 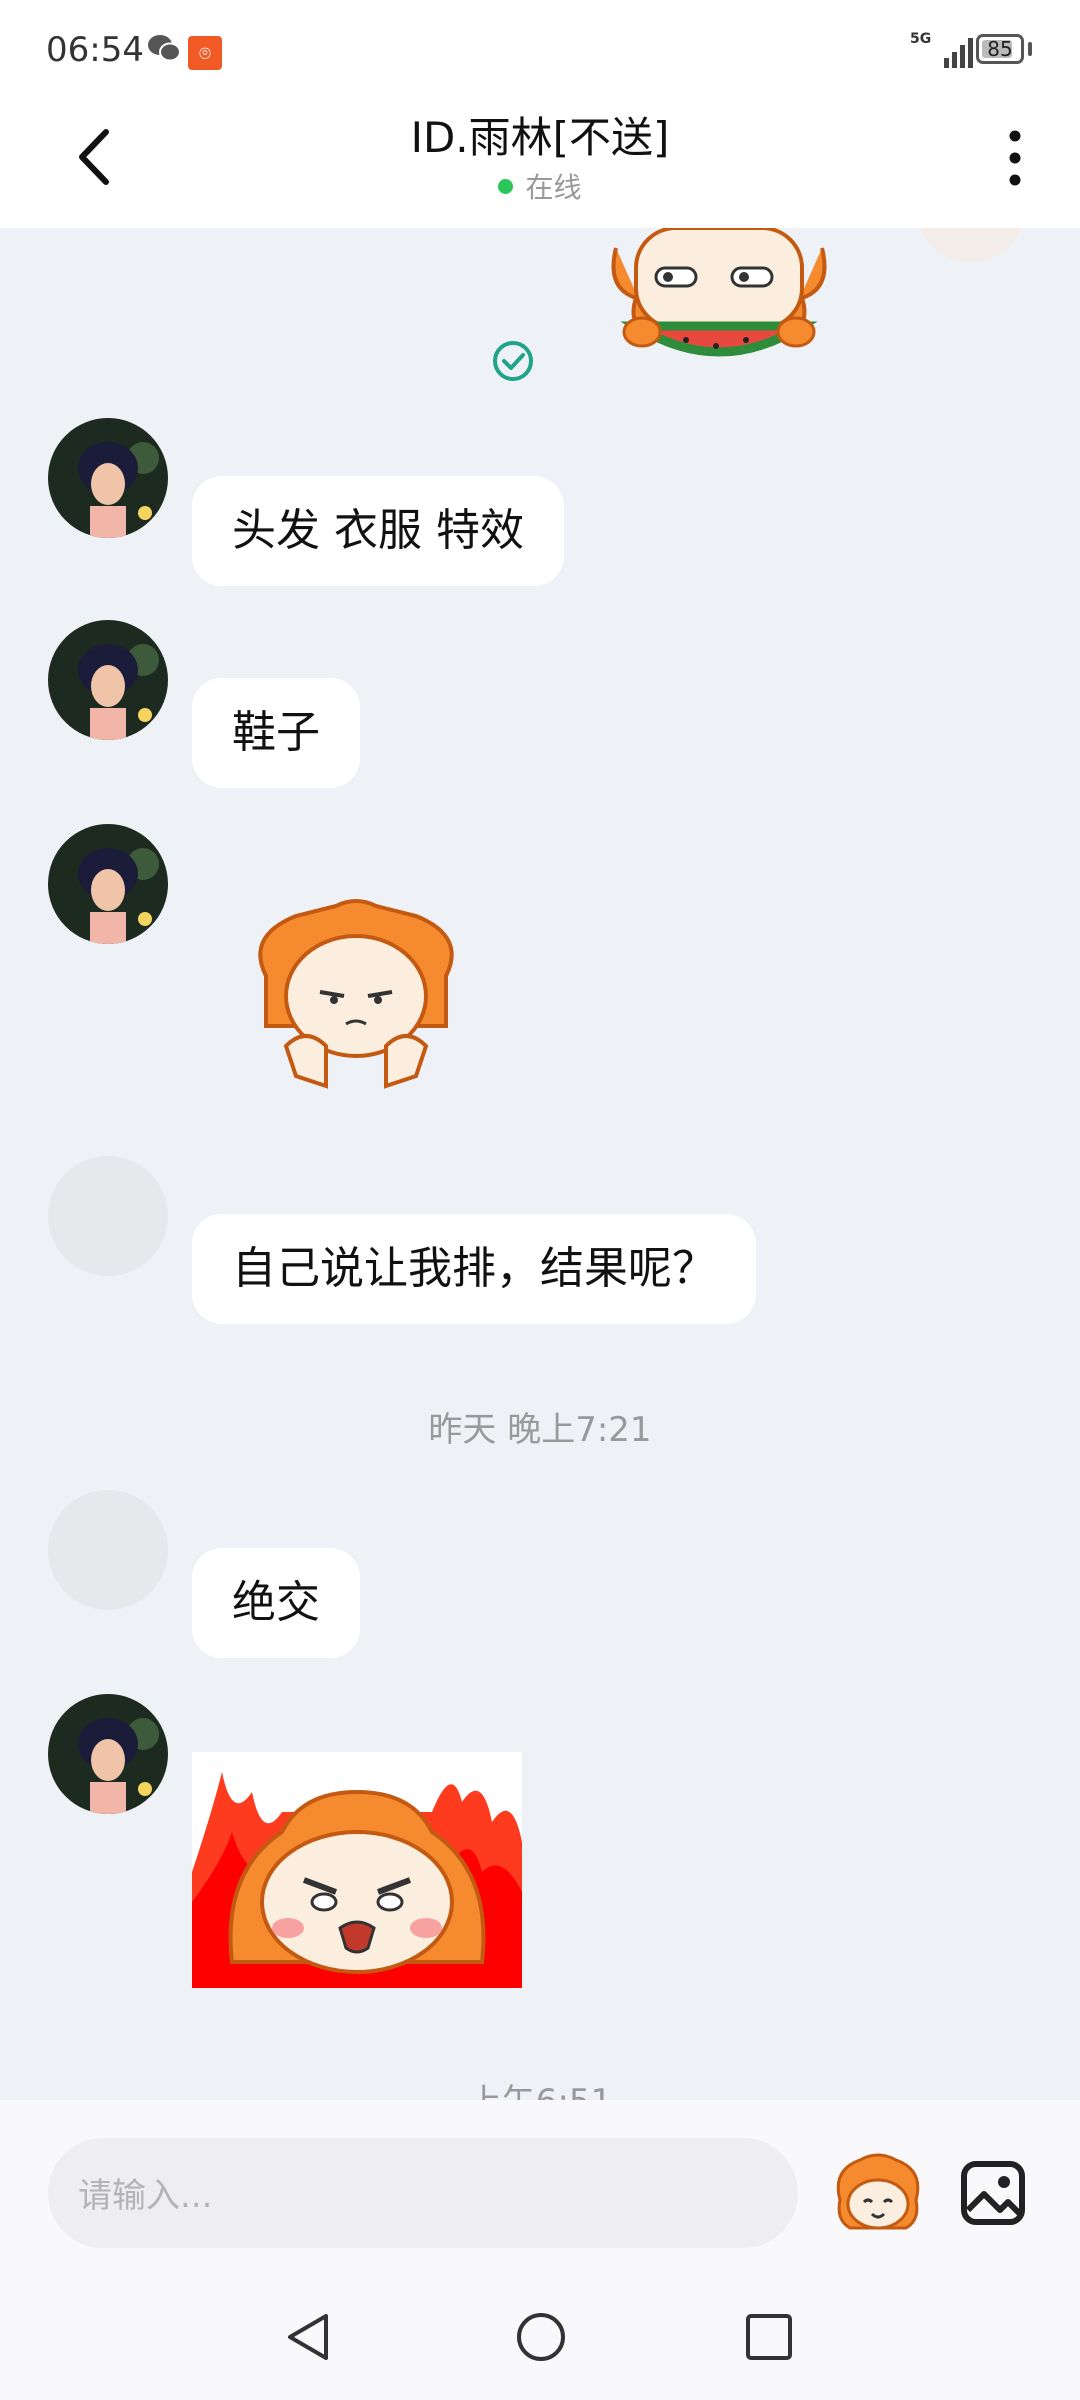 I want to click on app-notification-icon: ⌾, so click(x=205, y=53).